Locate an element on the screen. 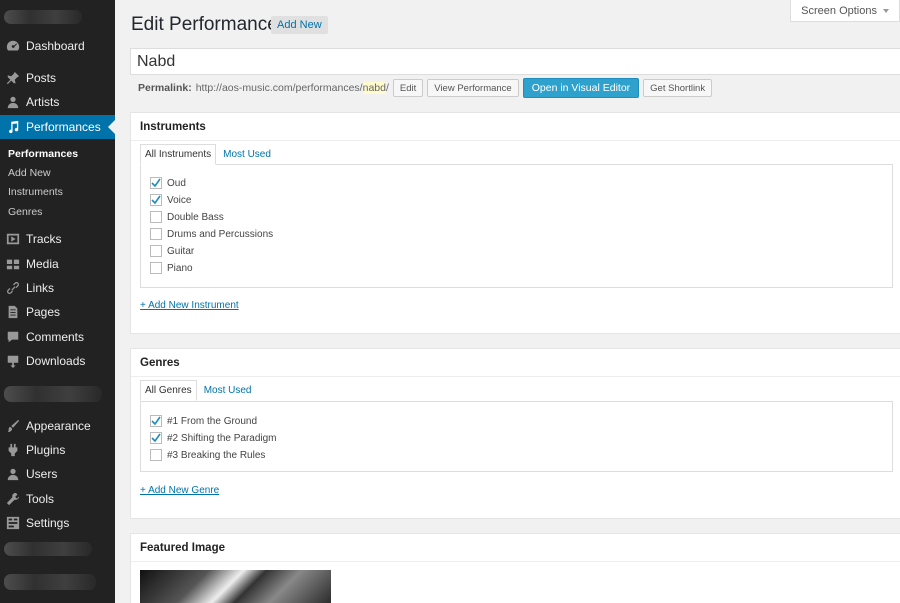 The height and width of the screenshot is (603, 900). sidebar-item-label: Posts is located at coordinates (41, 78).